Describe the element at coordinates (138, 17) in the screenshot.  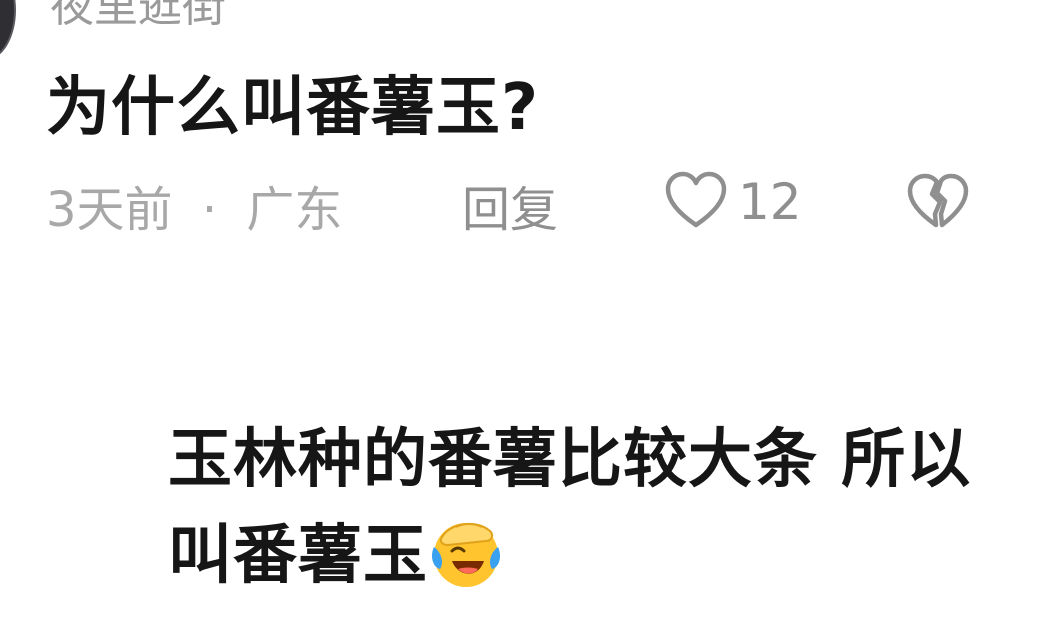
I see `comment-username: 夜里逛街` at that location.